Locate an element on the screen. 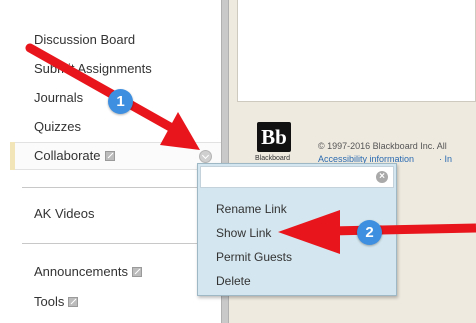 The image size is (476, 323). step-1-badge: 1 is located at coordinates (120, 101).